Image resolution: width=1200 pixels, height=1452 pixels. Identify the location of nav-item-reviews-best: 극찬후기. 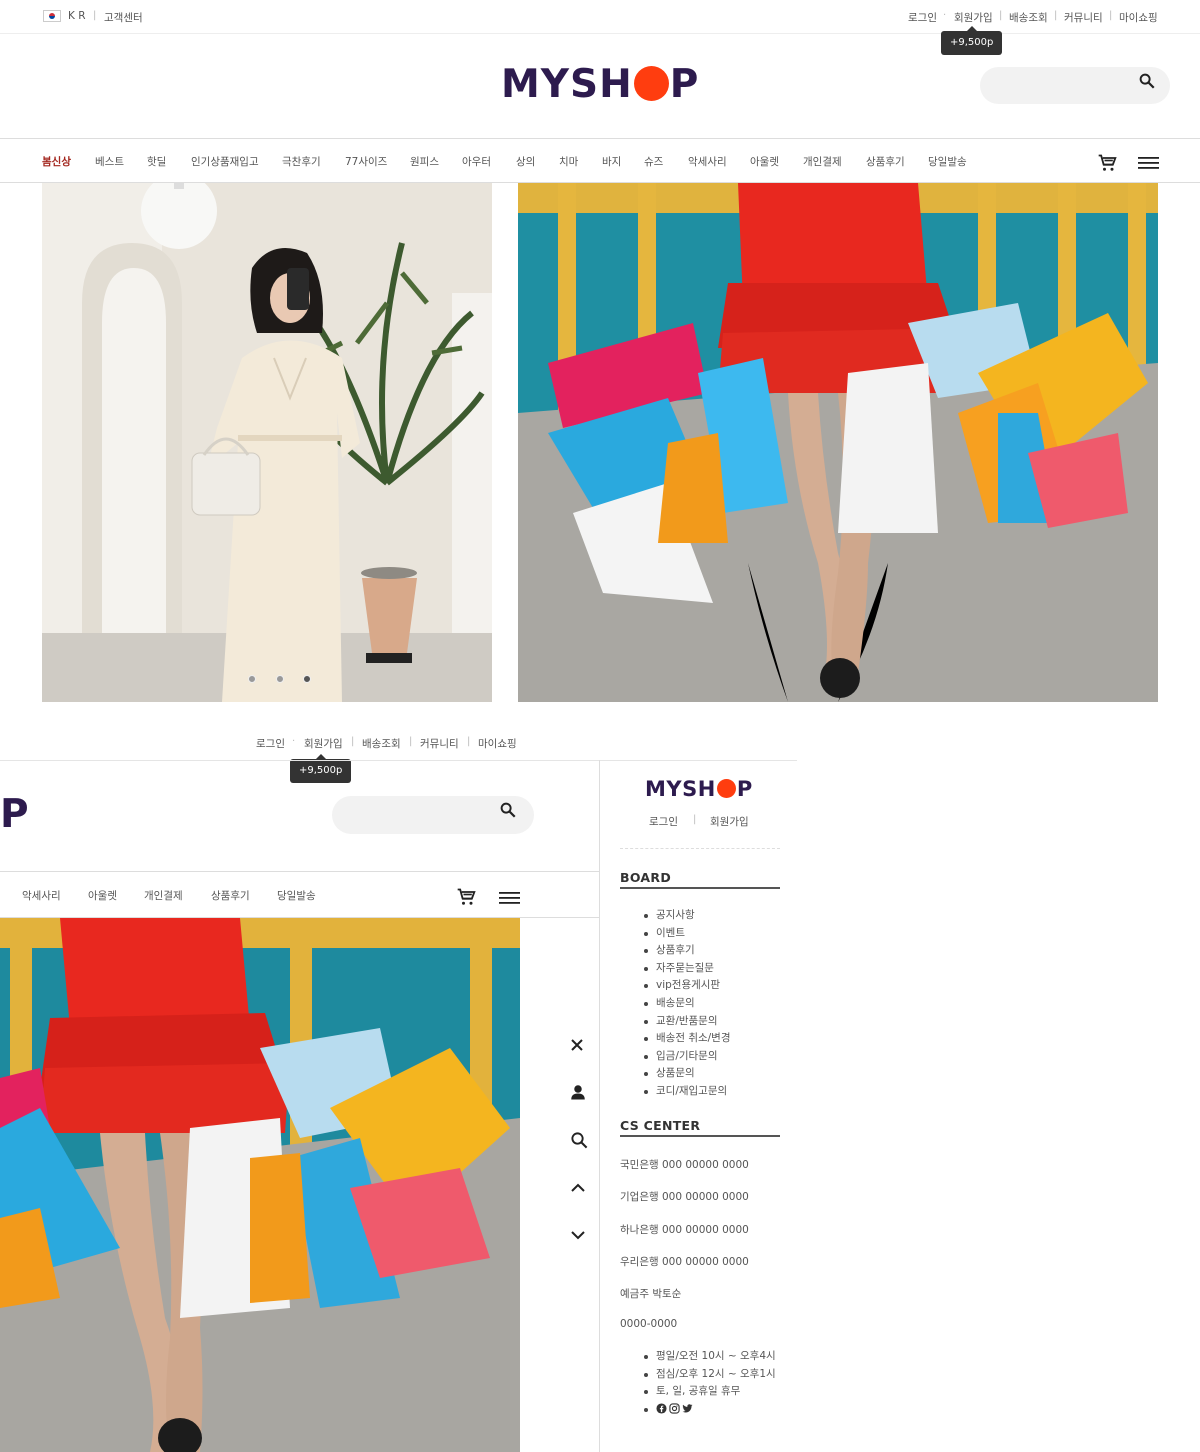
(301, 161).